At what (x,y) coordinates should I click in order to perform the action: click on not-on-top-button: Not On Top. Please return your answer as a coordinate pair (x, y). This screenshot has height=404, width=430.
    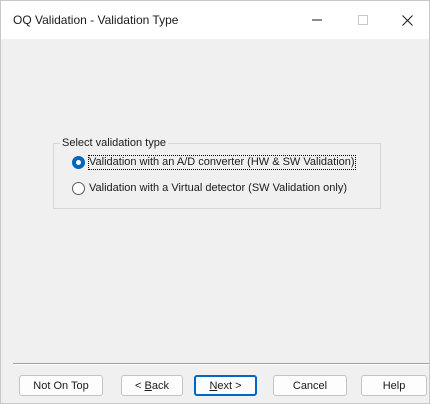
    Looking at the image, I should click on (61, 385).